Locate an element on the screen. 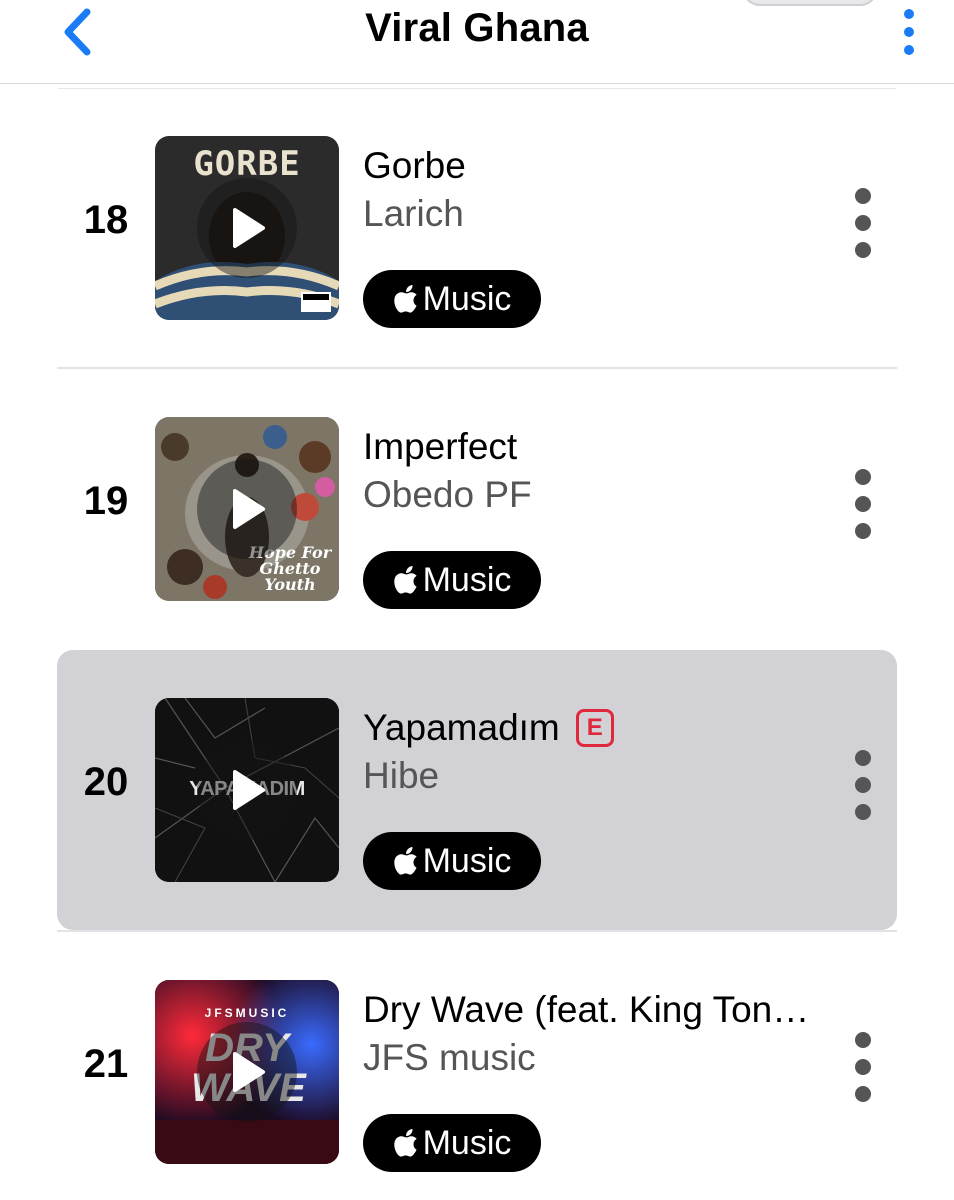 This screenshot has width=954, height=1200. explicit-badge: E is located at coordinates (594, 728).